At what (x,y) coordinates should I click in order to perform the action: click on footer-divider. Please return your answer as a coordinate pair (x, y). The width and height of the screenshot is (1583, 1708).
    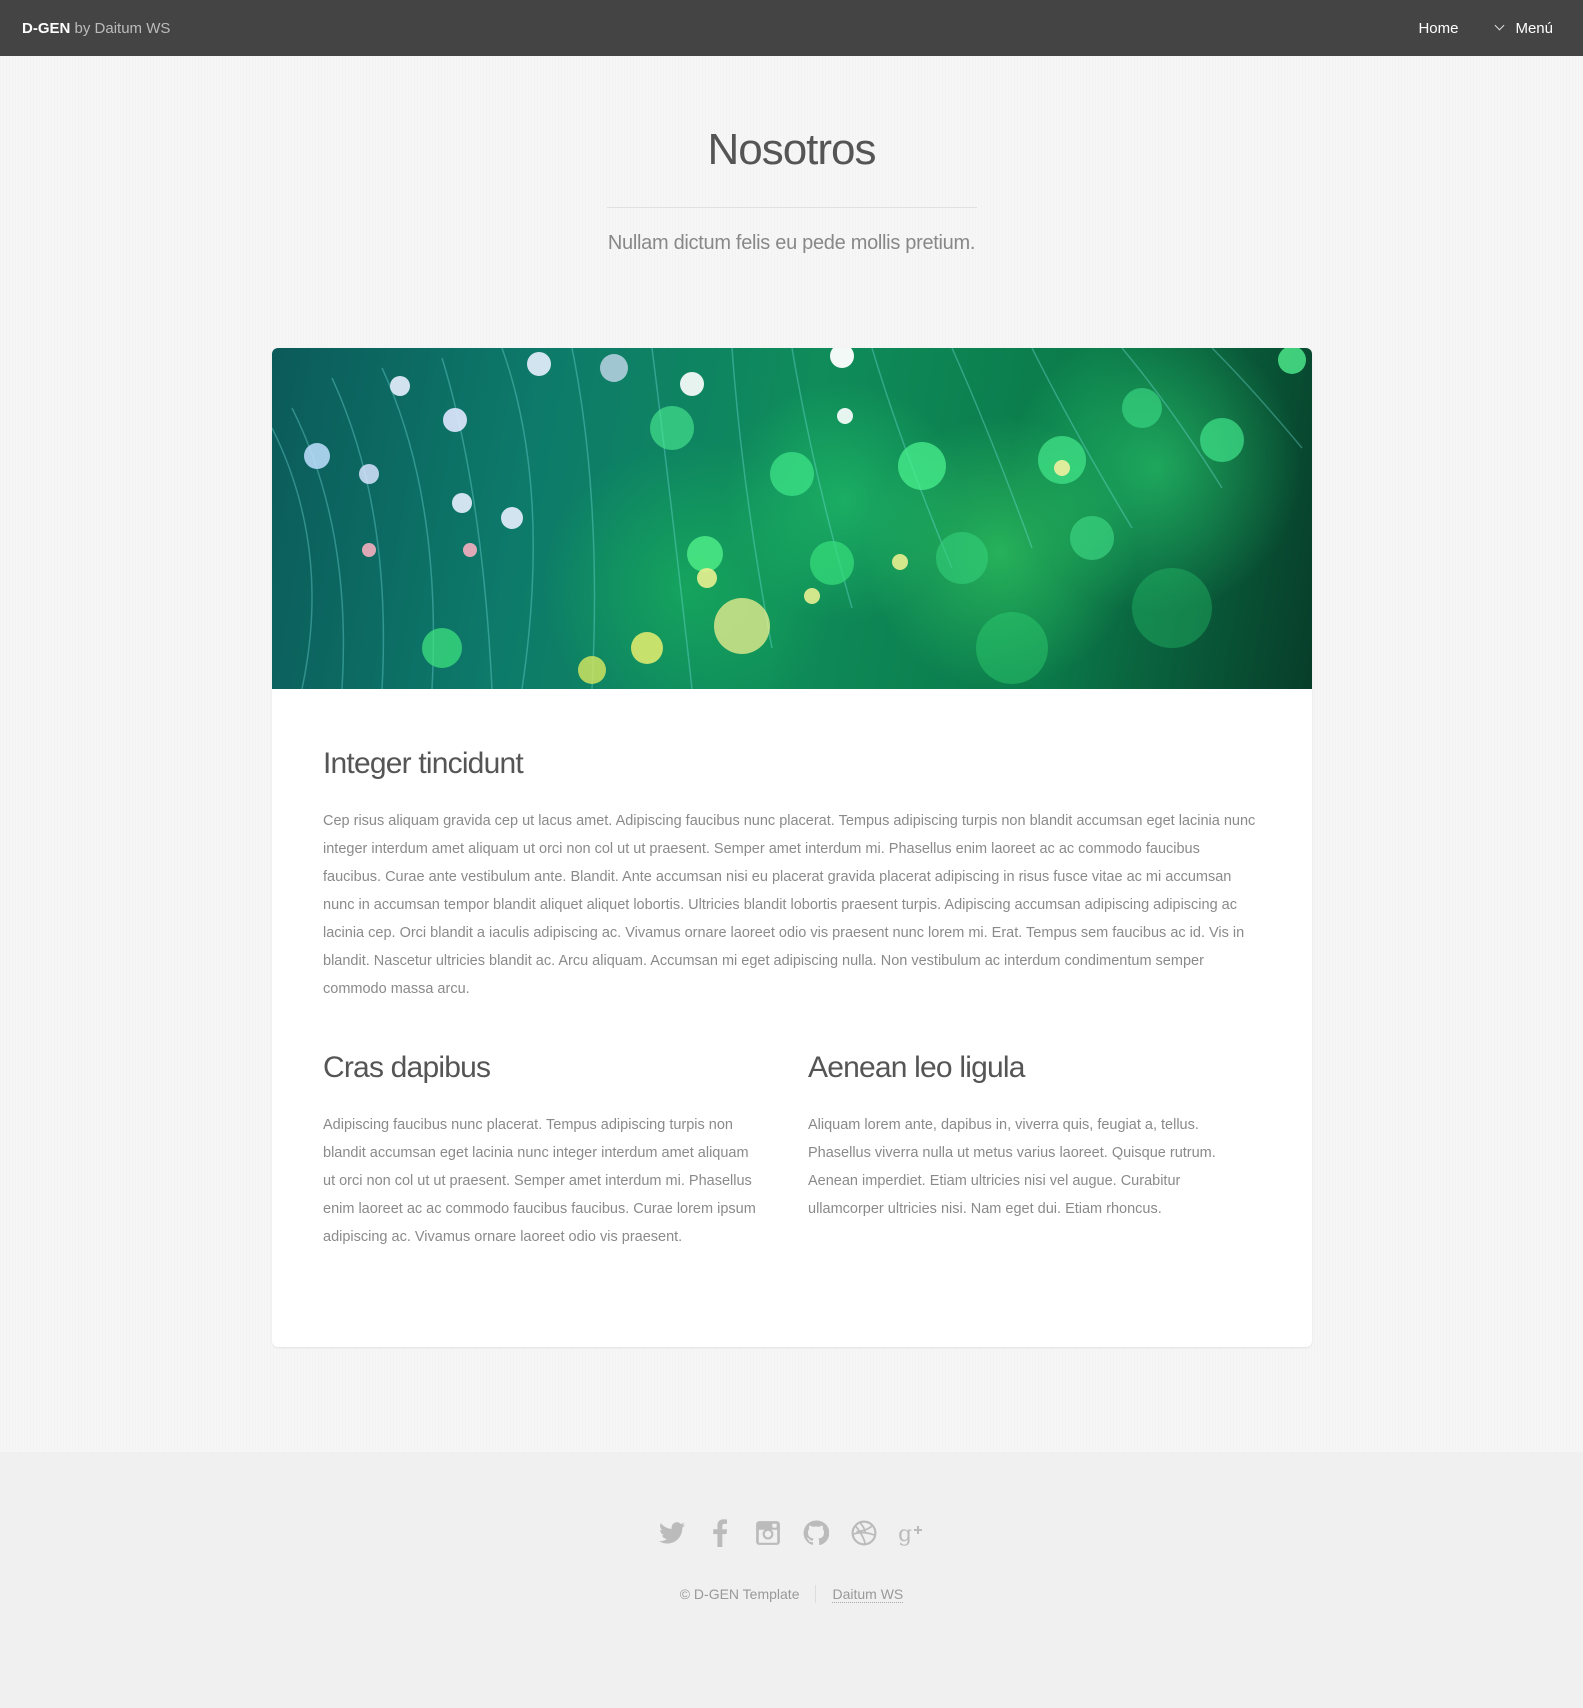
    Looking at the image, I should click on (816, 1594).